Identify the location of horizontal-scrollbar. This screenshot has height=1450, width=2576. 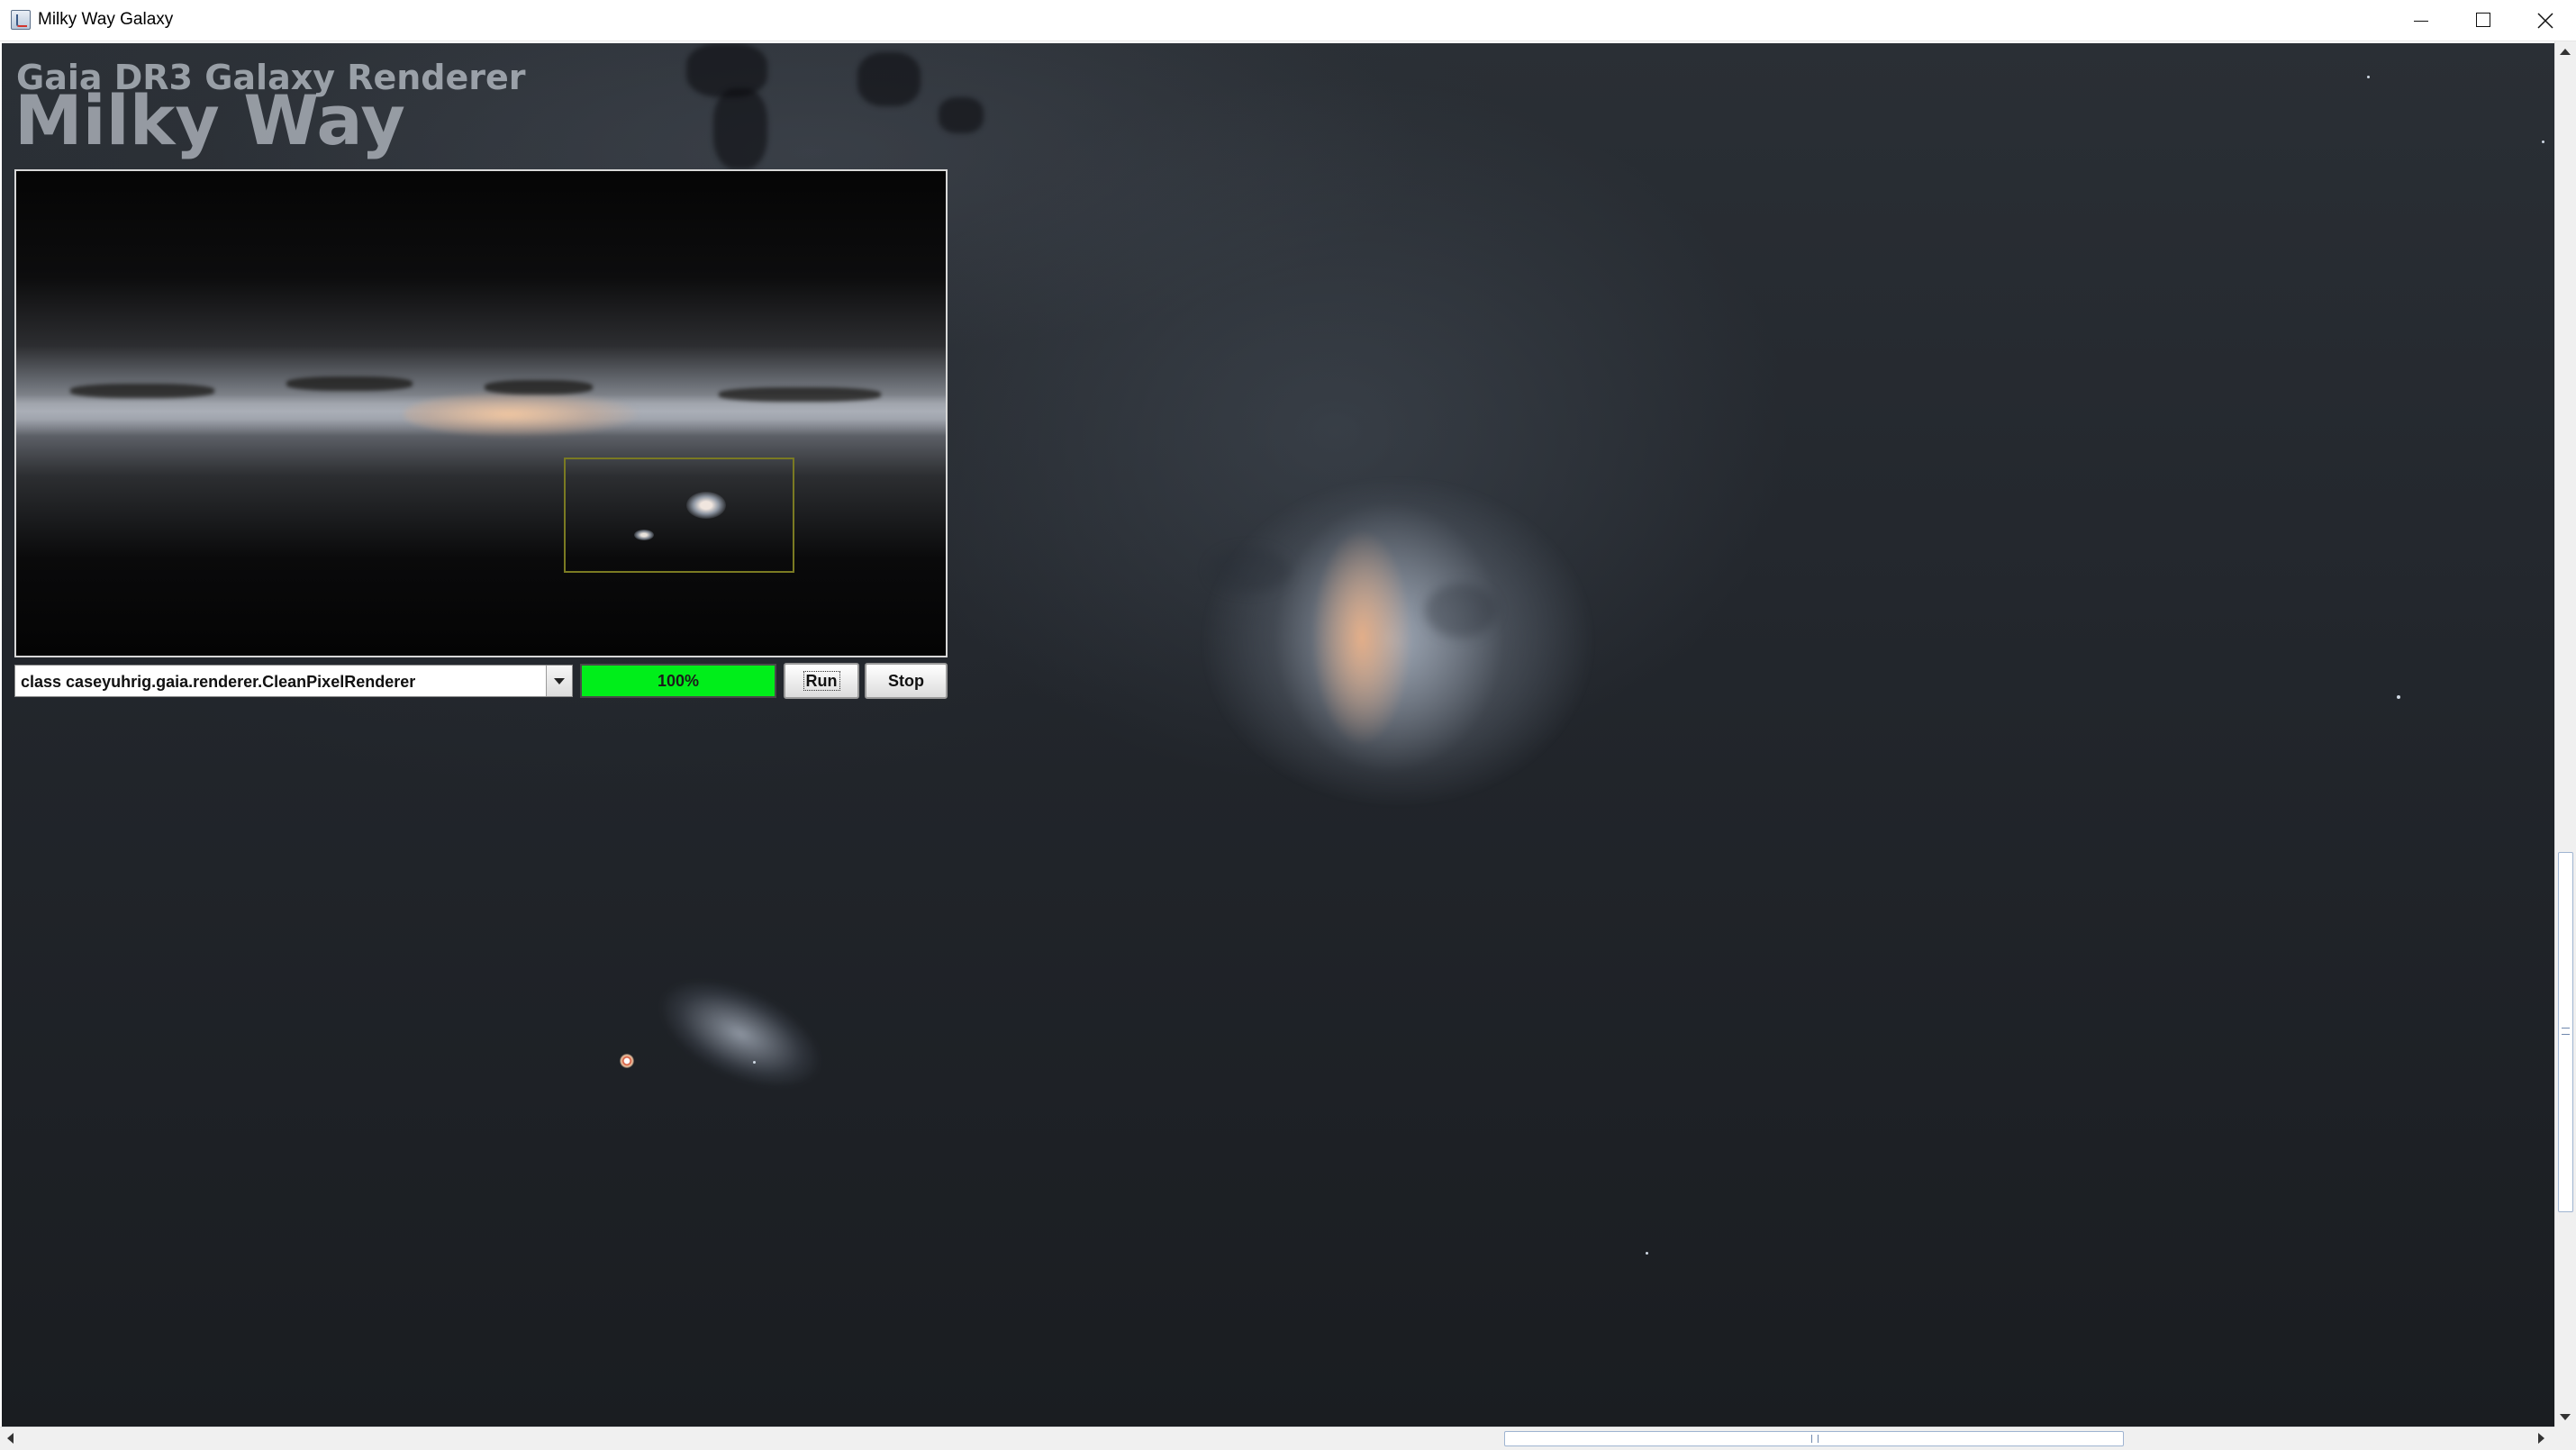
(1277, 1438).